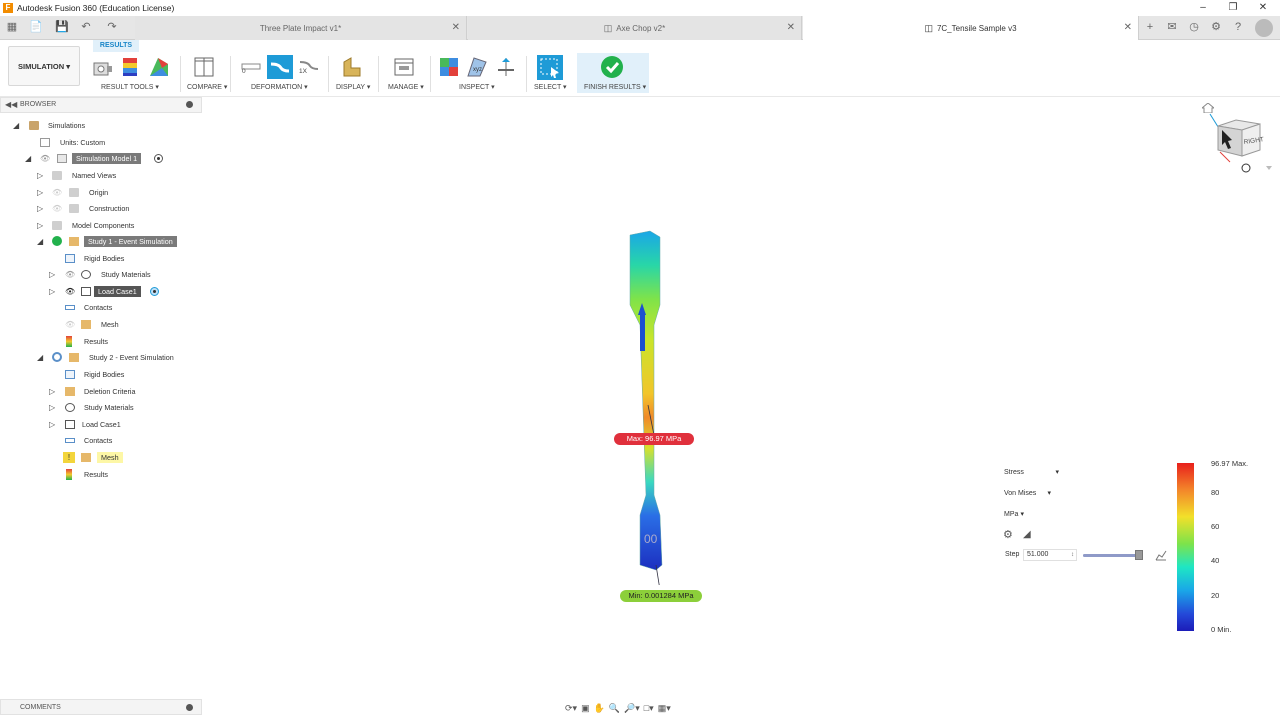 The width and height of the screenshot is (1280, 720). Describe the element at coordinates (1203, 8) in the screenshot. I see `minimize-icon: –` at that location.